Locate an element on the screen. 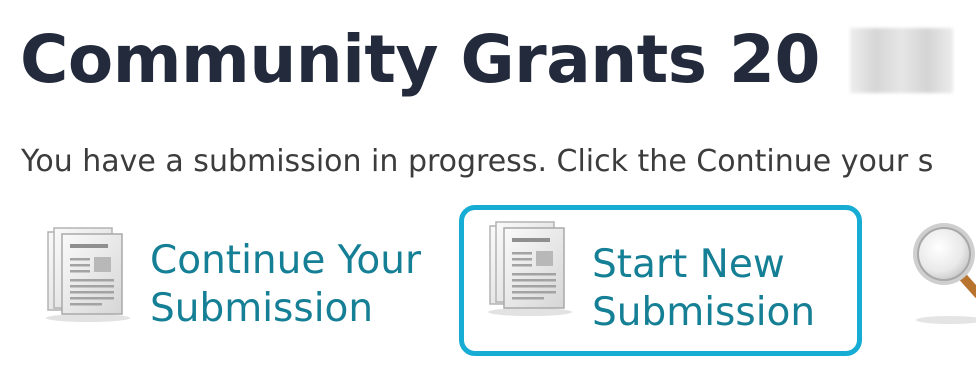 Image resolution: width=976 pixels, height=380 pixels. redacted-year-blur is located at coordinates (901, 60).